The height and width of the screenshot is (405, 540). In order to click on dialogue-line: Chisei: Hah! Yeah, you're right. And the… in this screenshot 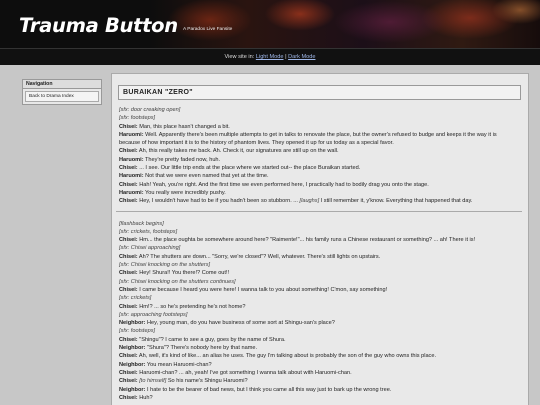, I will do `click(320, 185)`.